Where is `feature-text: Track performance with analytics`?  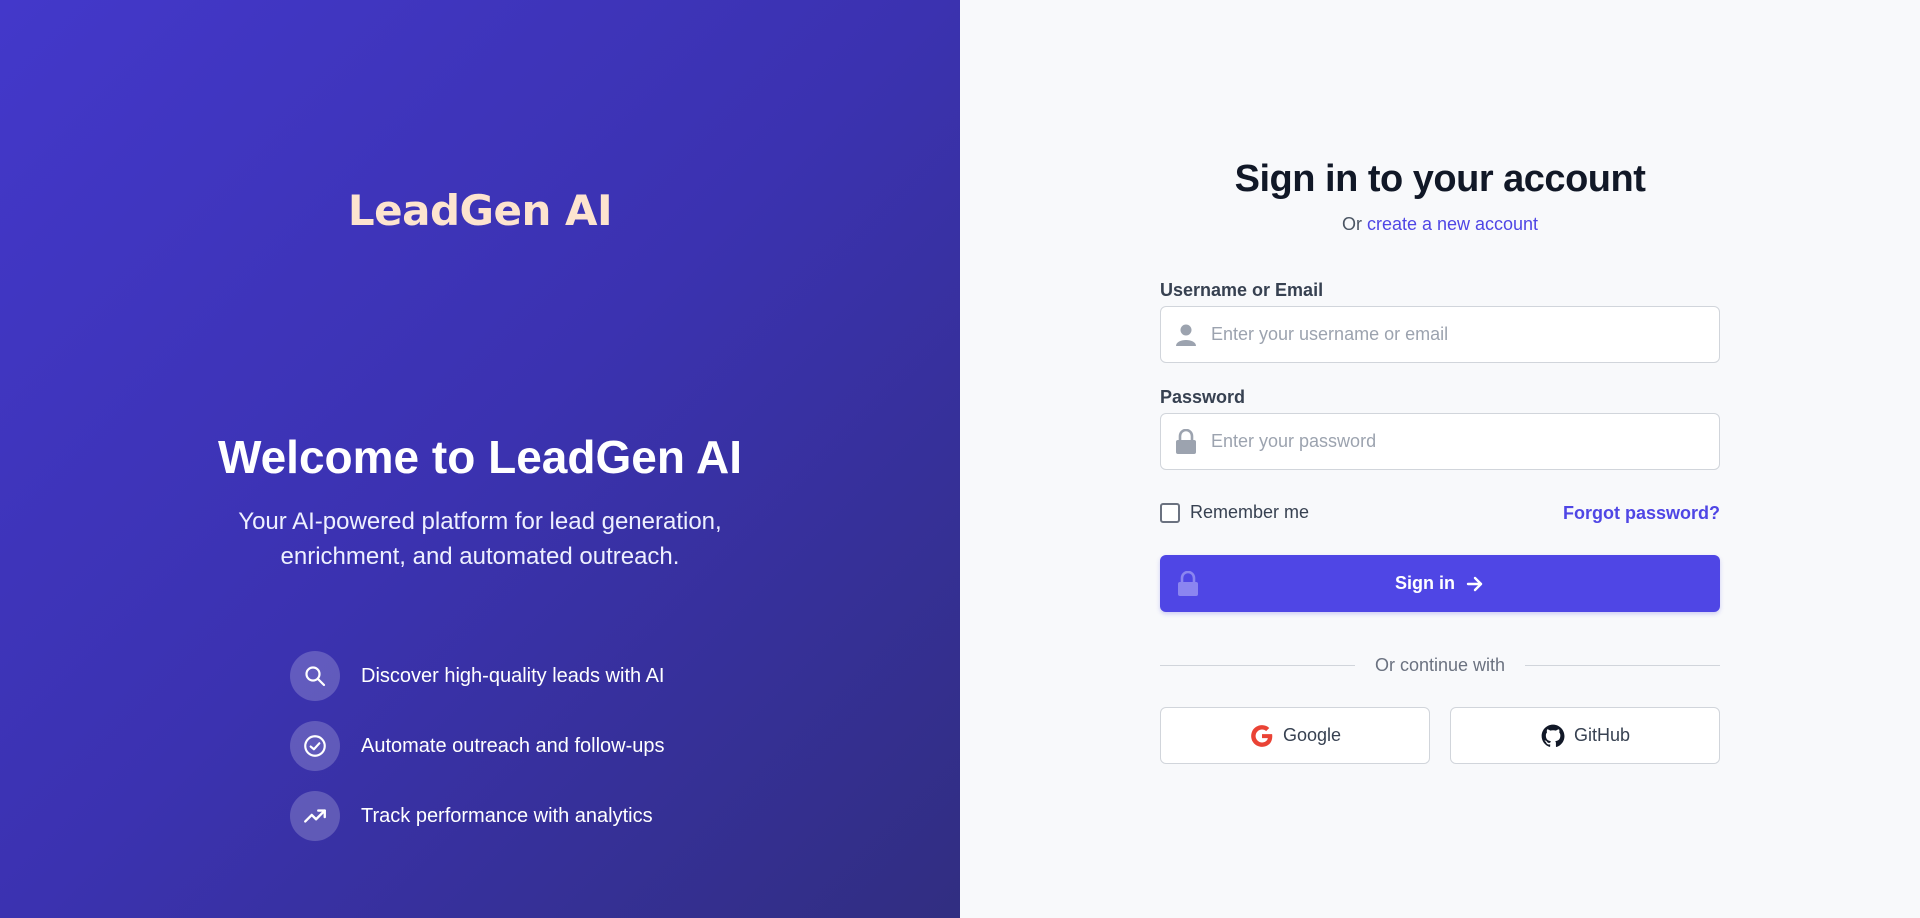 feature-text: Track performance with analytics is located at coordinates (507, 815).